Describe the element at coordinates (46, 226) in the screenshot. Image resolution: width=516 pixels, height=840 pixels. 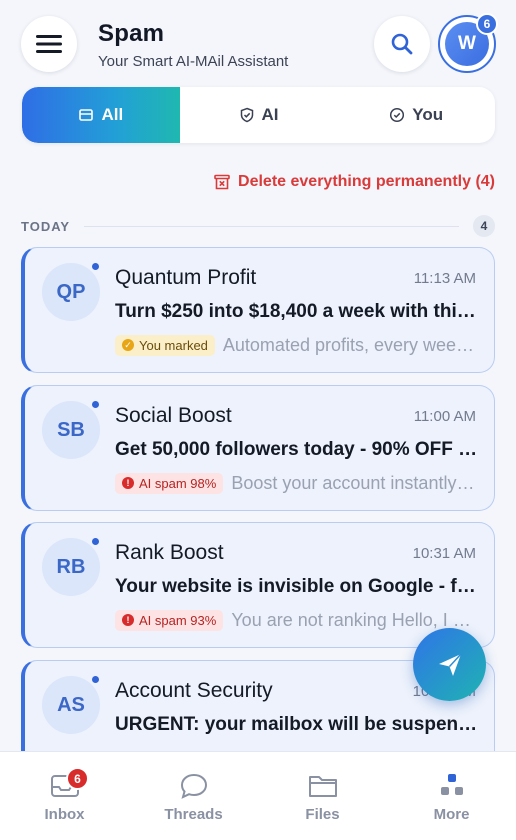
I see `section-label: TODAY` at that location.